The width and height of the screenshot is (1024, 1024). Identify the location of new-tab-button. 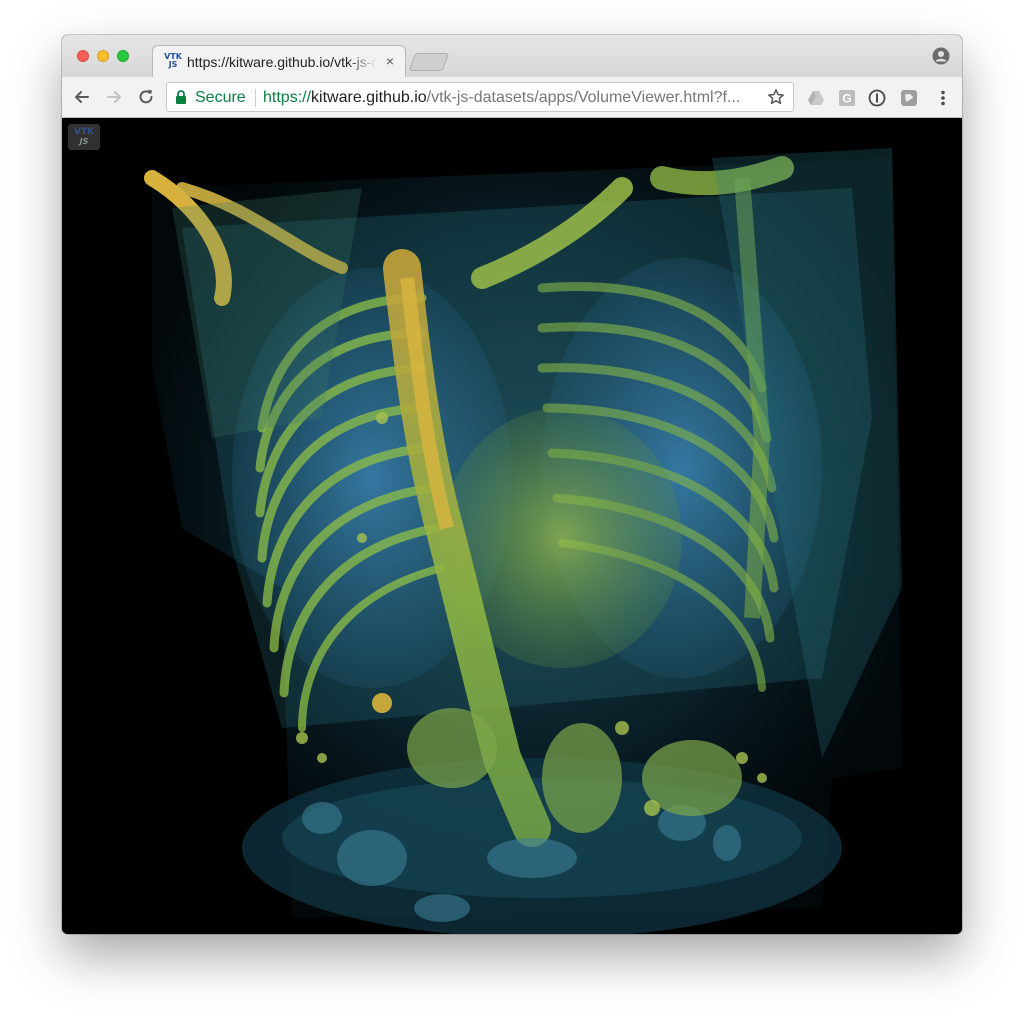
(429, 62).